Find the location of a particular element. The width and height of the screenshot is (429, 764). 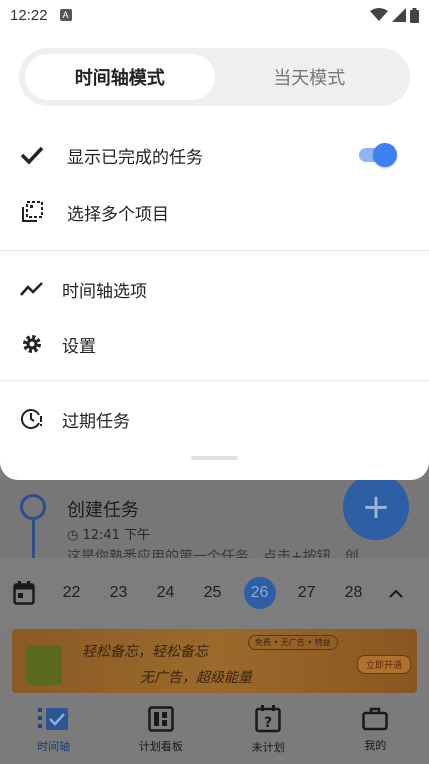

bottom-navigation: 时间轴 计划看板 ? 未计划 我的 is located at coordinates (214, 730).